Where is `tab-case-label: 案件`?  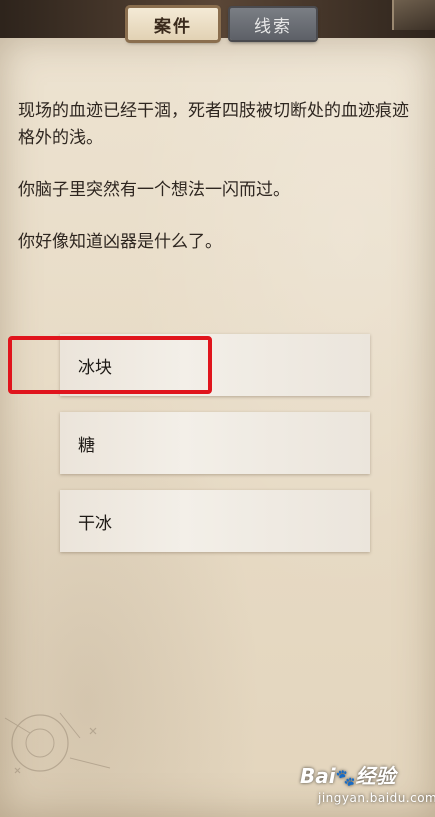 tab-case-label: 案件 is located at coordinates (173, 26).